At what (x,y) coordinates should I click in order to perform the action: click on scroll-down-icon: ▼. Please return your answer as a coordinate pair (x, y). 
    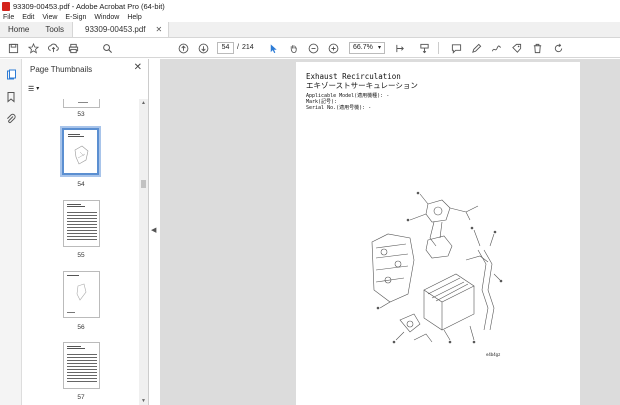
    Looking at the image, I should click on (143, 401).